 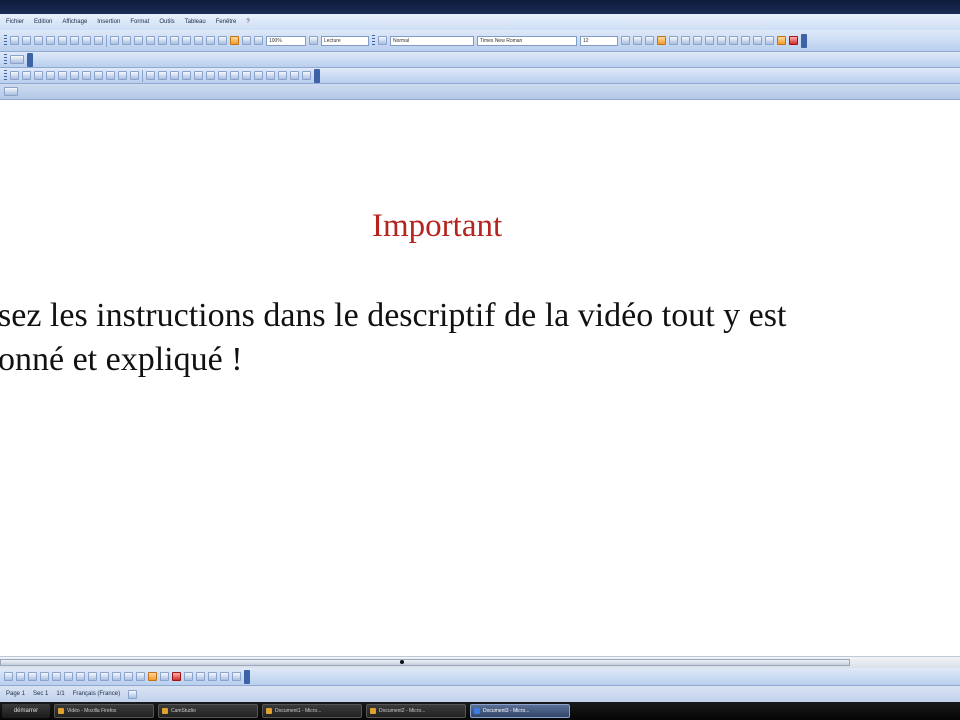 What do you see at coordinates (166, 22) in the screenshot?
I see `menu-tools: Outils` at bounding box center [166, 22].